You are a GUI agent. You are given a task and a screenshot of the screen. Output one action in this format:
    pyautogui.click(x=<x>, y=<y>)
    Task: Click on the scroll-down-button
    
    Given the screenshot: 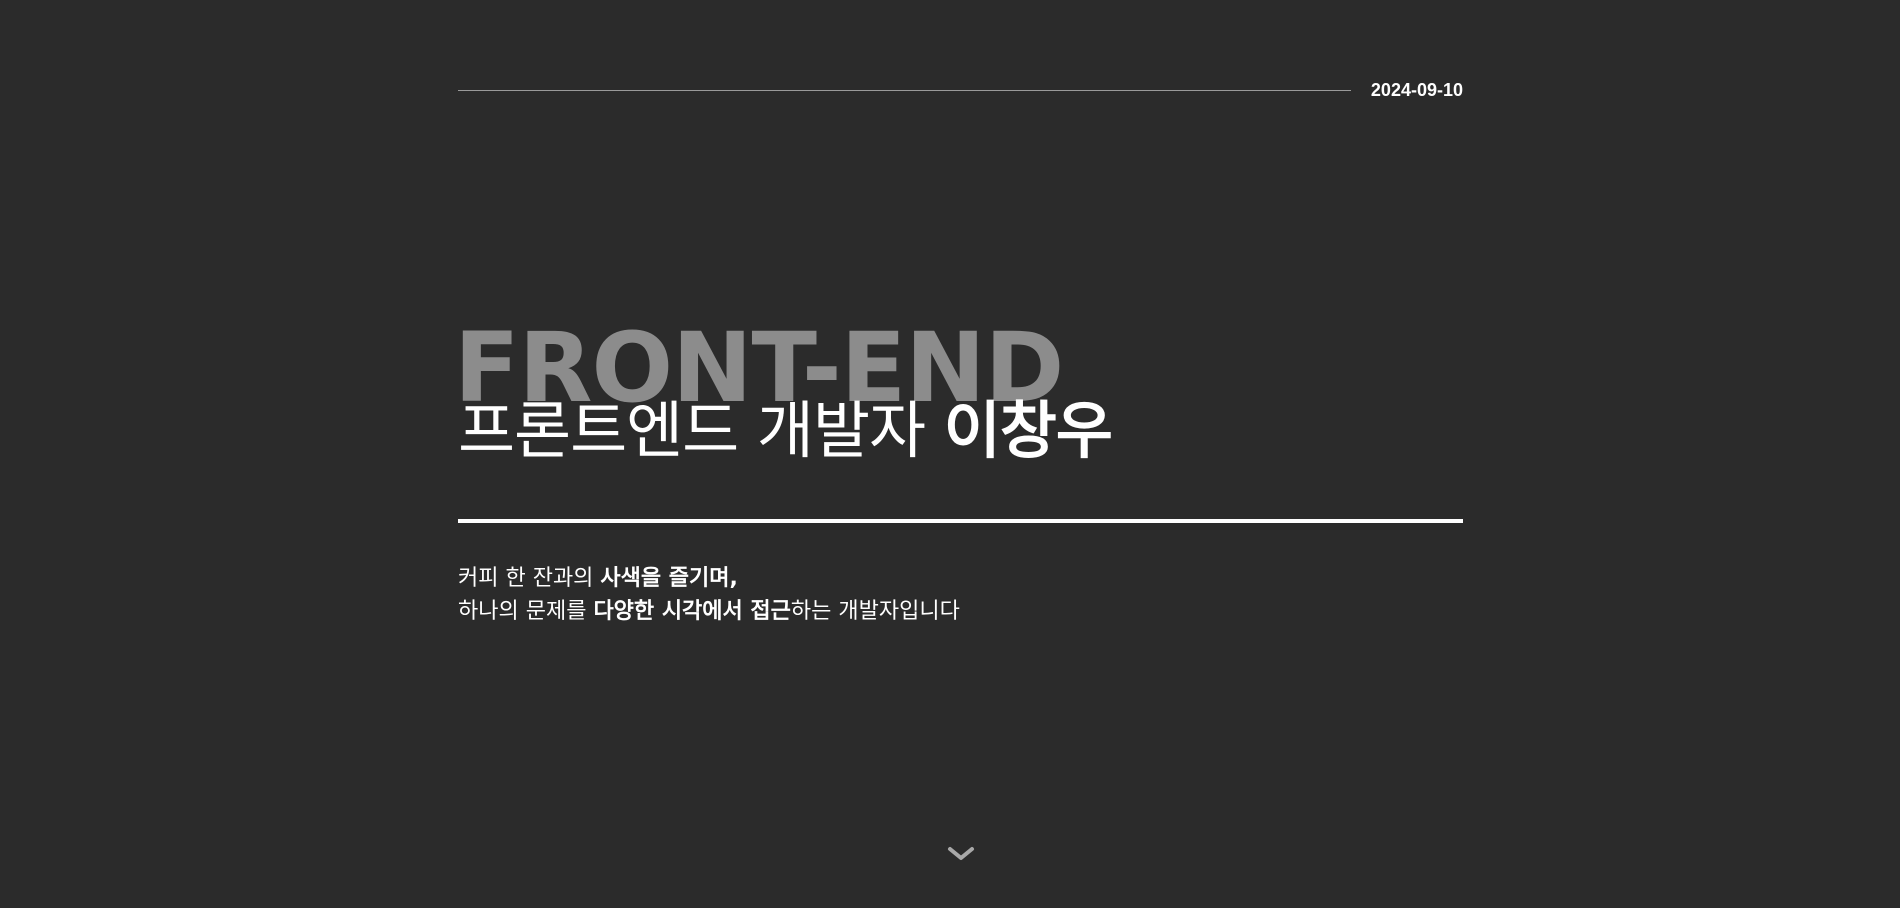 What is the action you would take?
    pyautogui.click(x=961, y=854)
    